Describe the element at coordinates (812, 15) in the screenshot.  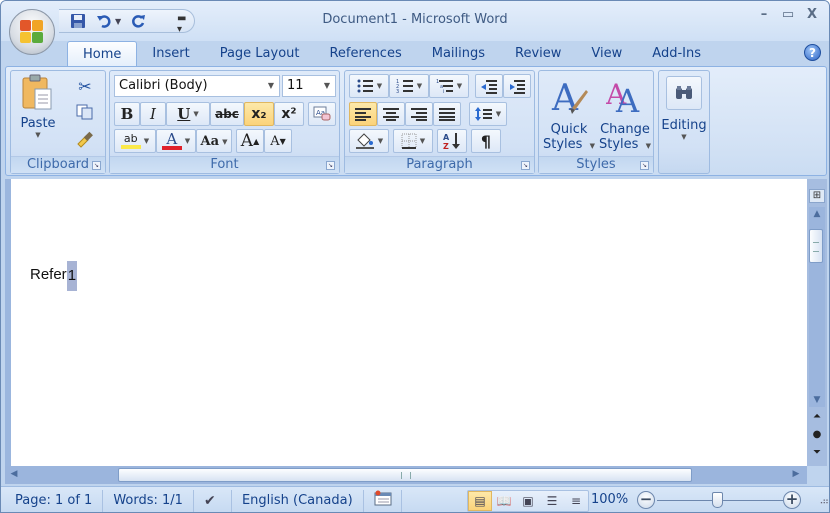
I see `close-button: X` at that location.